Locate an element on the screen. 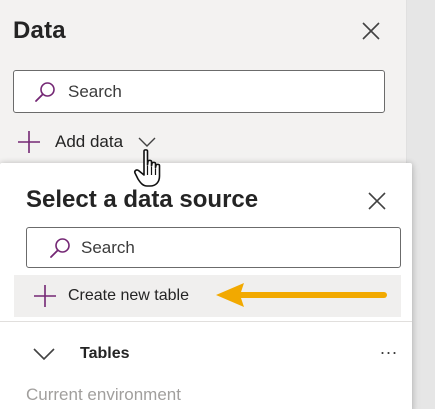 This screenshot has width=435, height=409. popup-search-field is located at coordinates (213, 247).